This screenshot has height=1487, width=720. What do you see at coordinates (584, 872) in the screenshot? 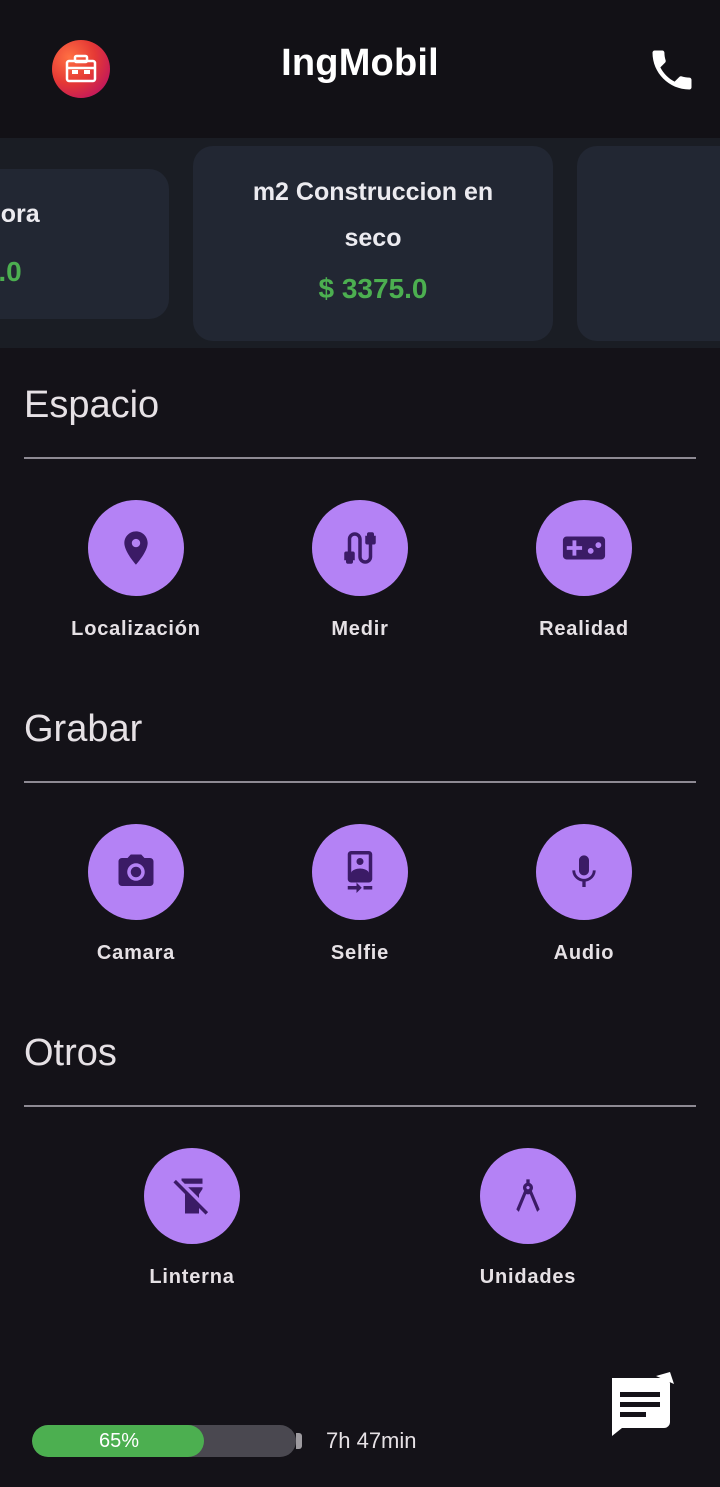
I see `microphone-icon` at bounding box center [584, 872].